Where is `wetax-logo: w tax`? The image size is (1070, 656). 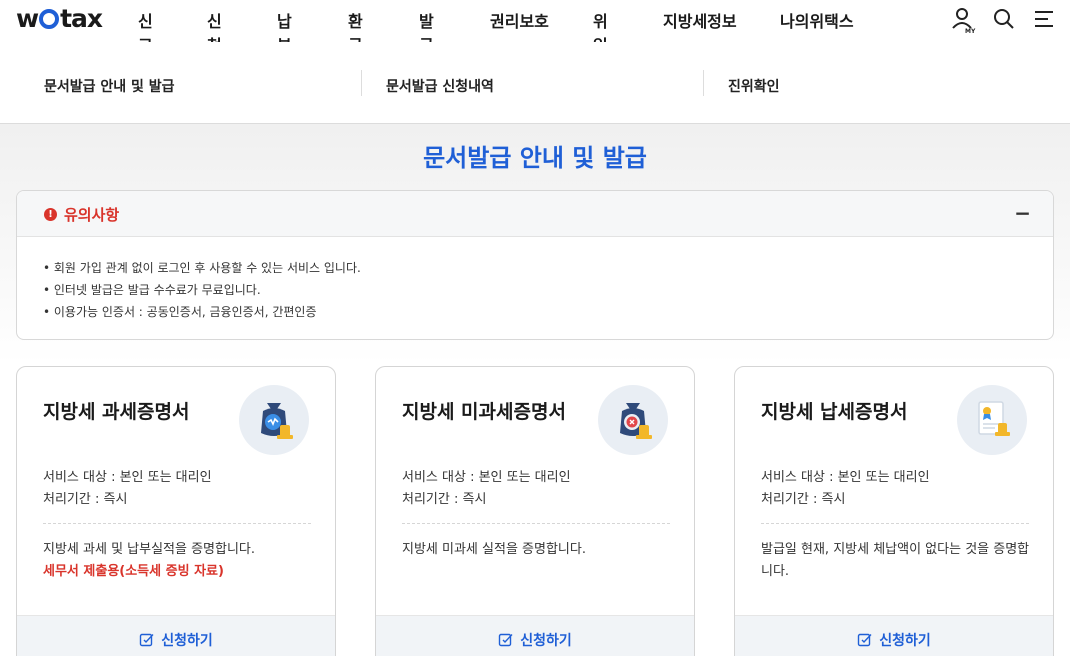 wetax-logo: w tax is located at coordinates (59, 18).